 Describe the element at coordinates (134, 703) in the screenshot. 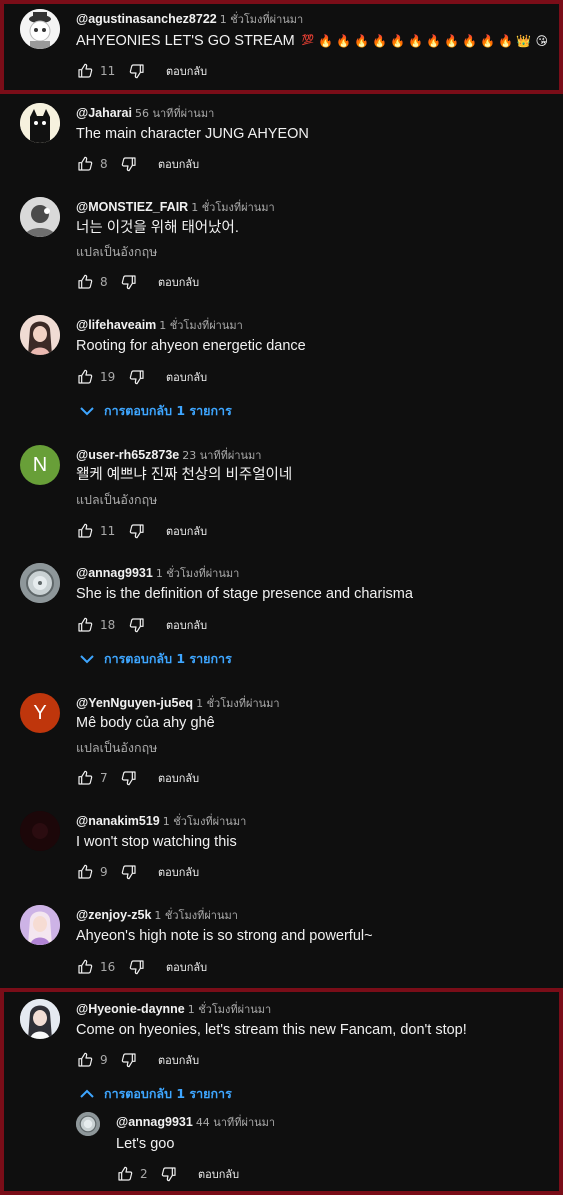

I see `comment-author: @YenNguyen-ju5eq` at that location.